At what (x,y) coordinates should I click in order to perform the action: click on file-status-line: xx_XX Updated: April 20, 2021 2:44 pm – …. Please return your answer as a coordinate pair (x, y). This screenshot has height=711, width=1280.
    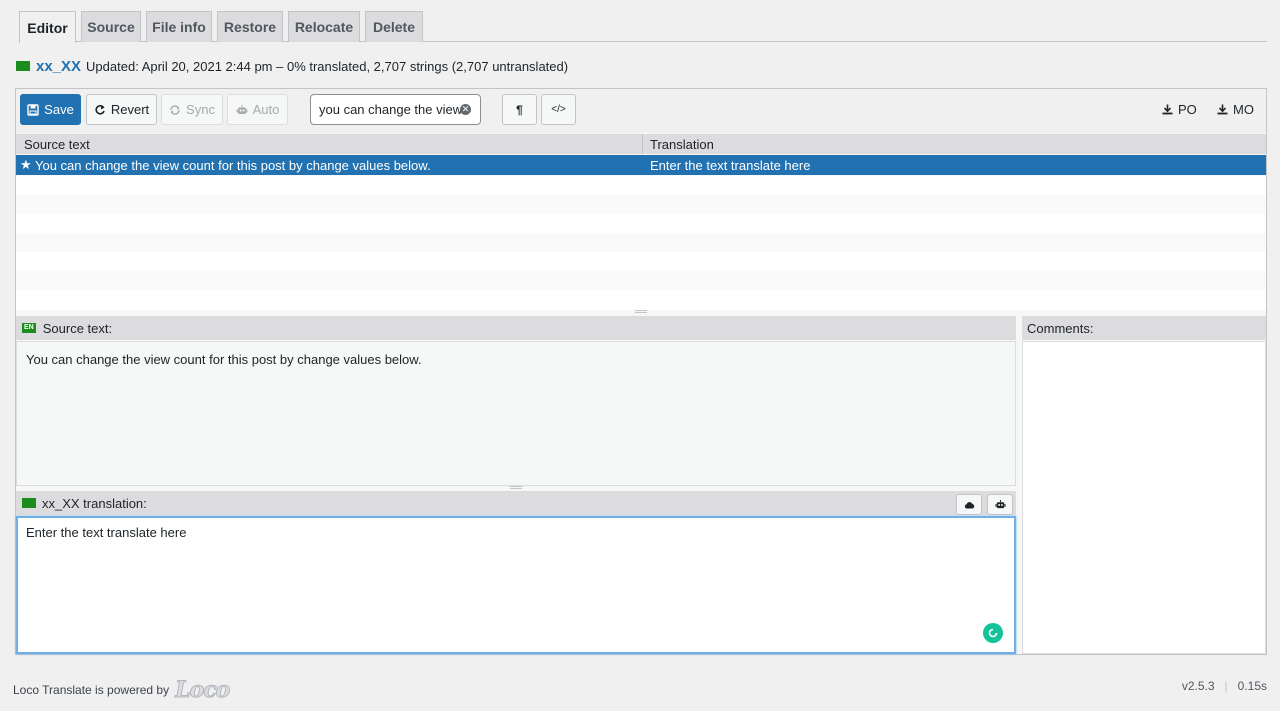
    Looking at the image, I should click on (292, 66).